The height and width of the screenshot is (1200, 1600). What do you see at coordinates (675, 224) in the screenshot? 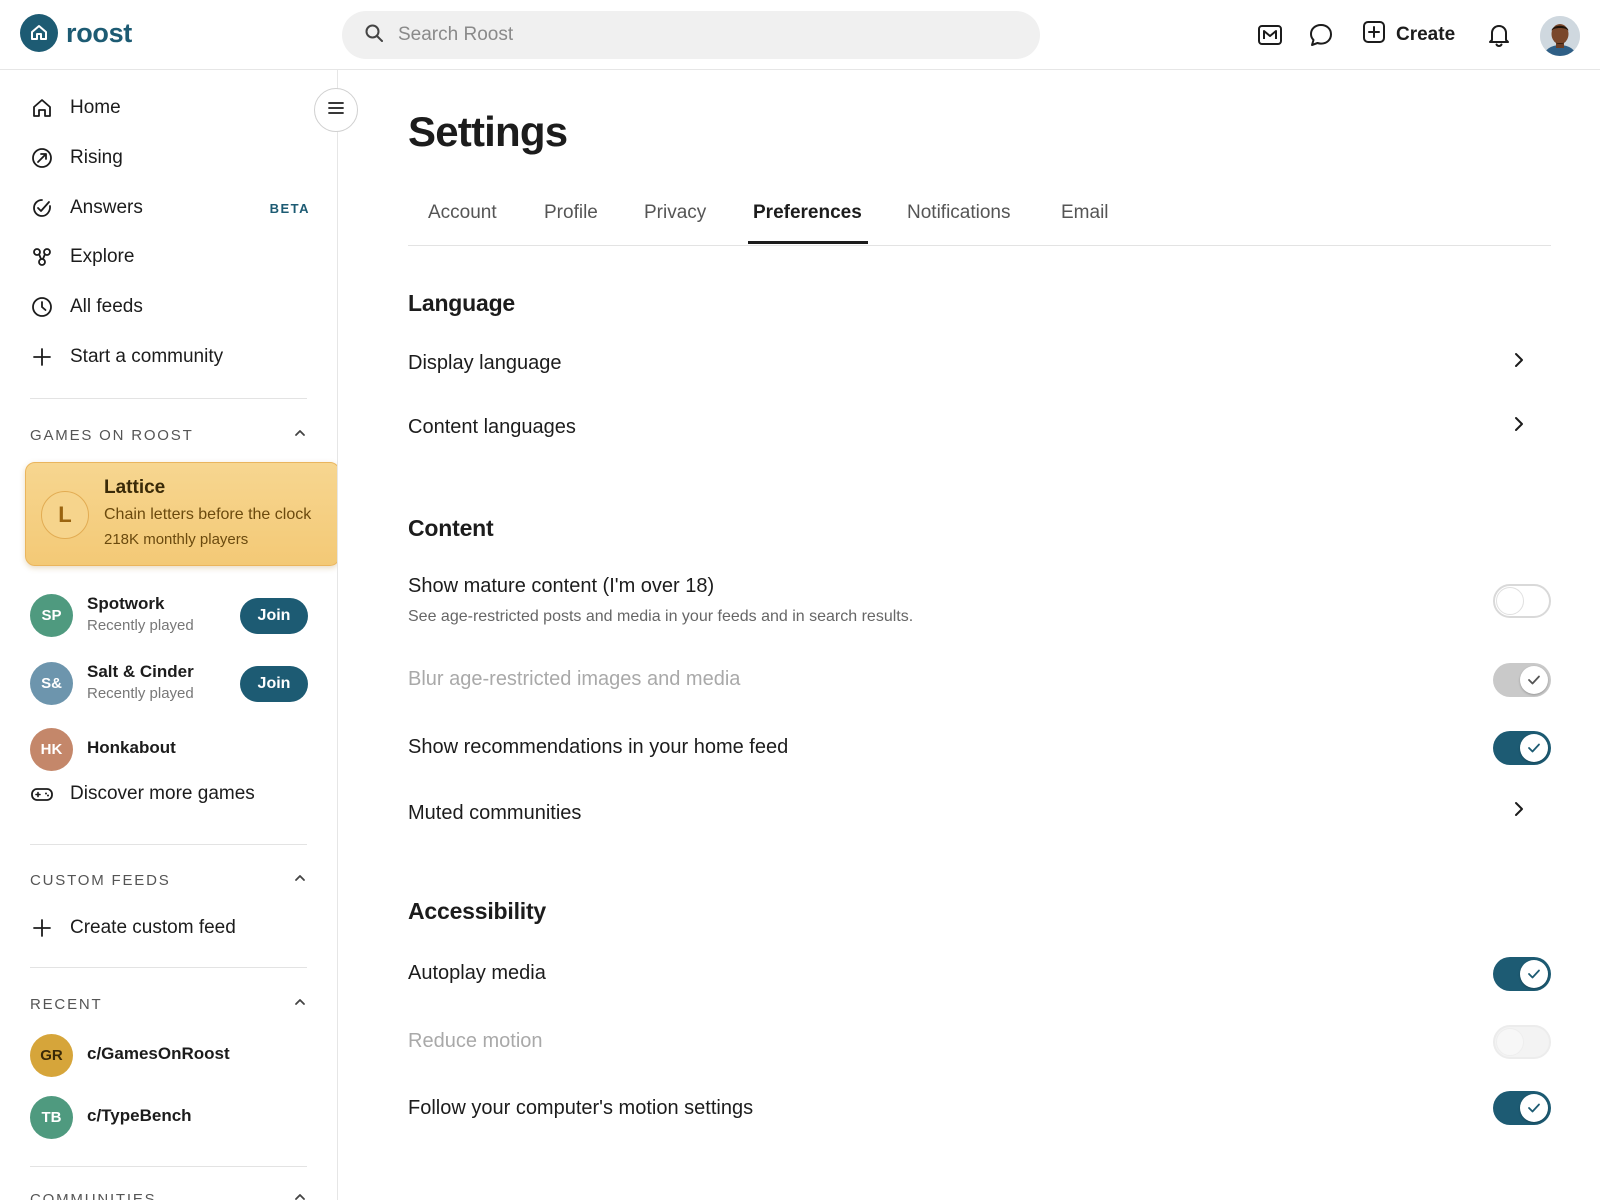
I see `tab-privacy: Privacy` at bounding box center [675, 224].